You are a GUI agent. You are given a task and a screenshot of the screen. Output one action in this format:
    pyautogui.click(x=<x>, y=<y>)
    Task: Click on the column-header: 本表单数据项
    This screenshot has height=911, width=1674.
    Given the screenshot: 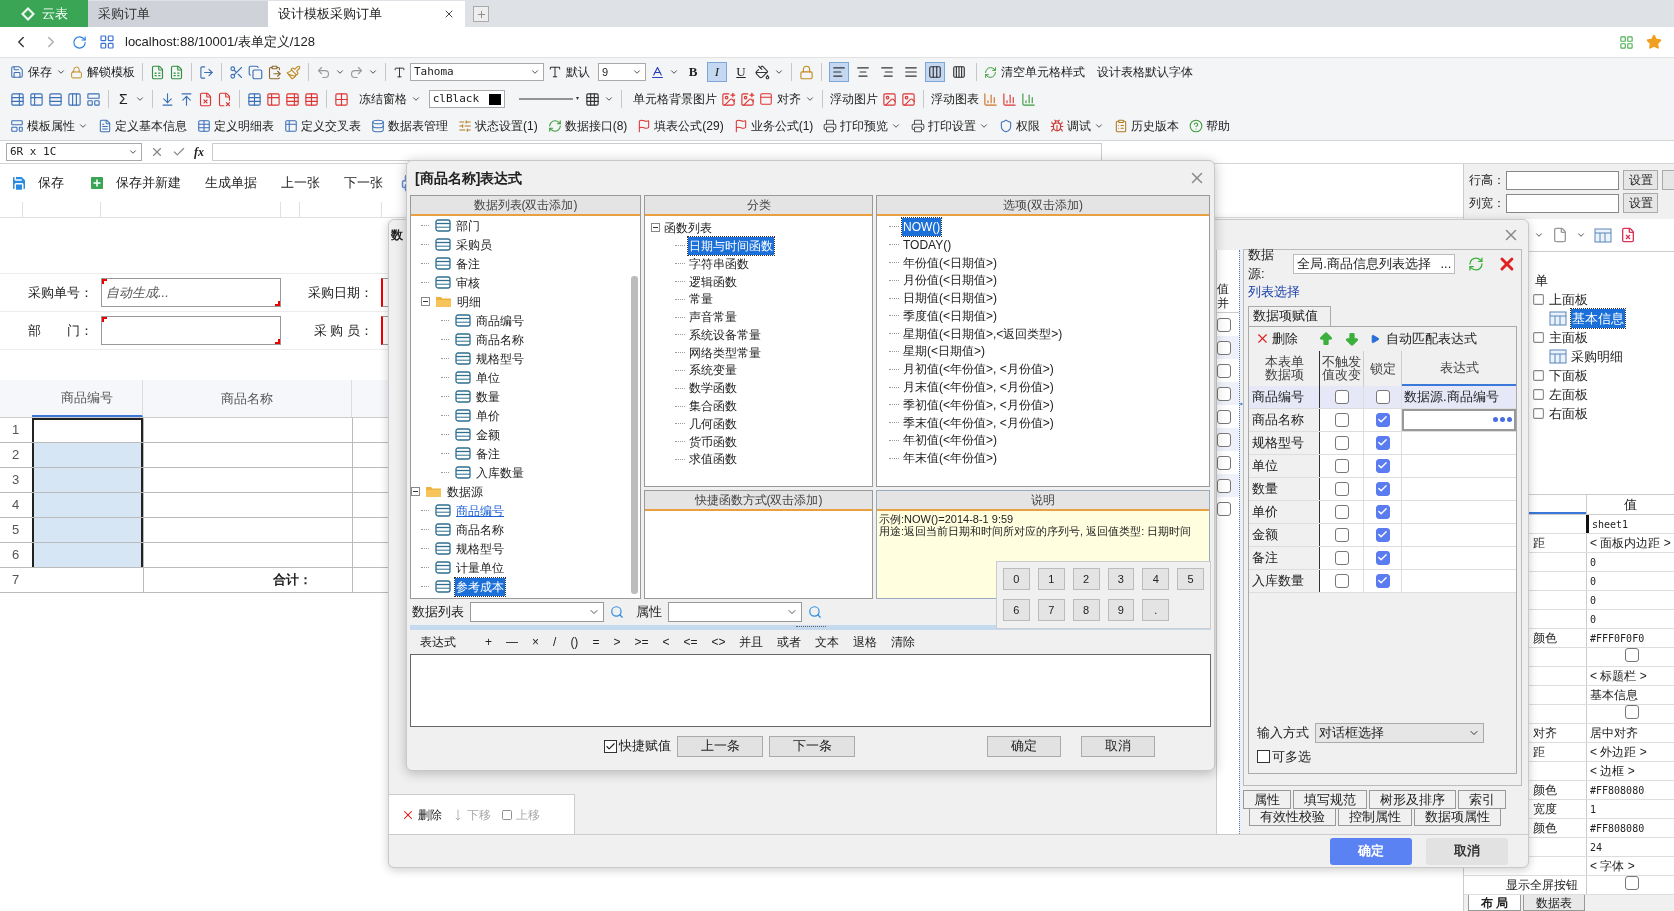 What is the action you would take?
    pyautogui.click(x=1284, y=368)
    